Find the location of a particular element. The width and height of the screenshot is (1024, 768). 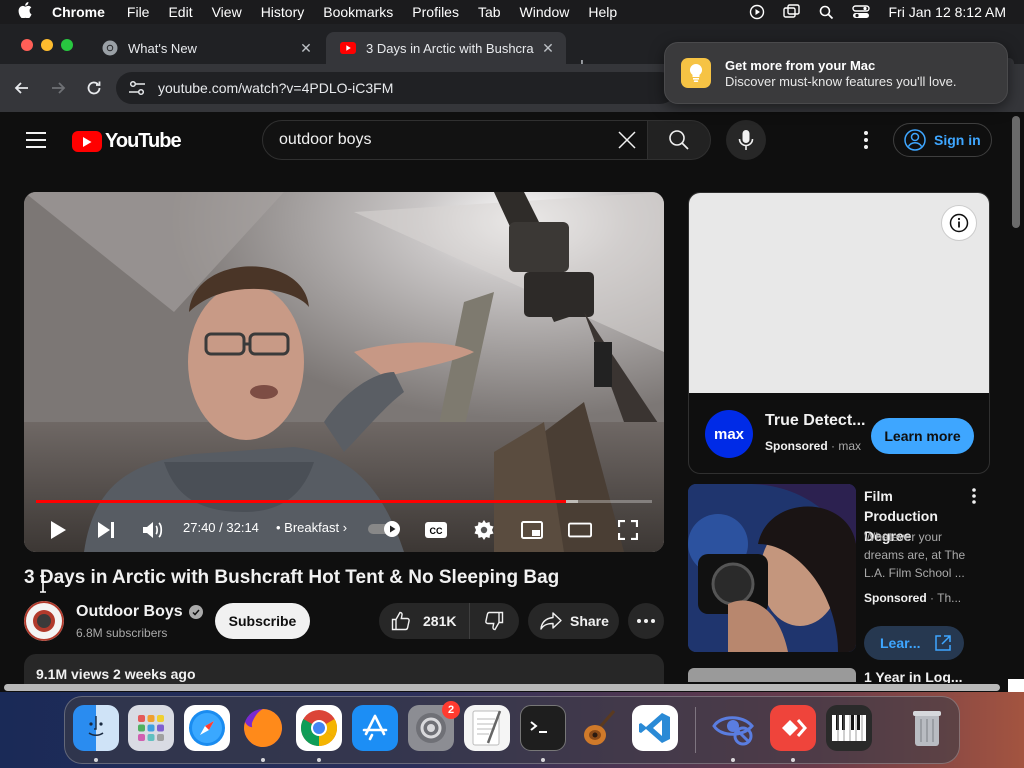

sign-in-button: Sign in is located at coordinates (942, 140).